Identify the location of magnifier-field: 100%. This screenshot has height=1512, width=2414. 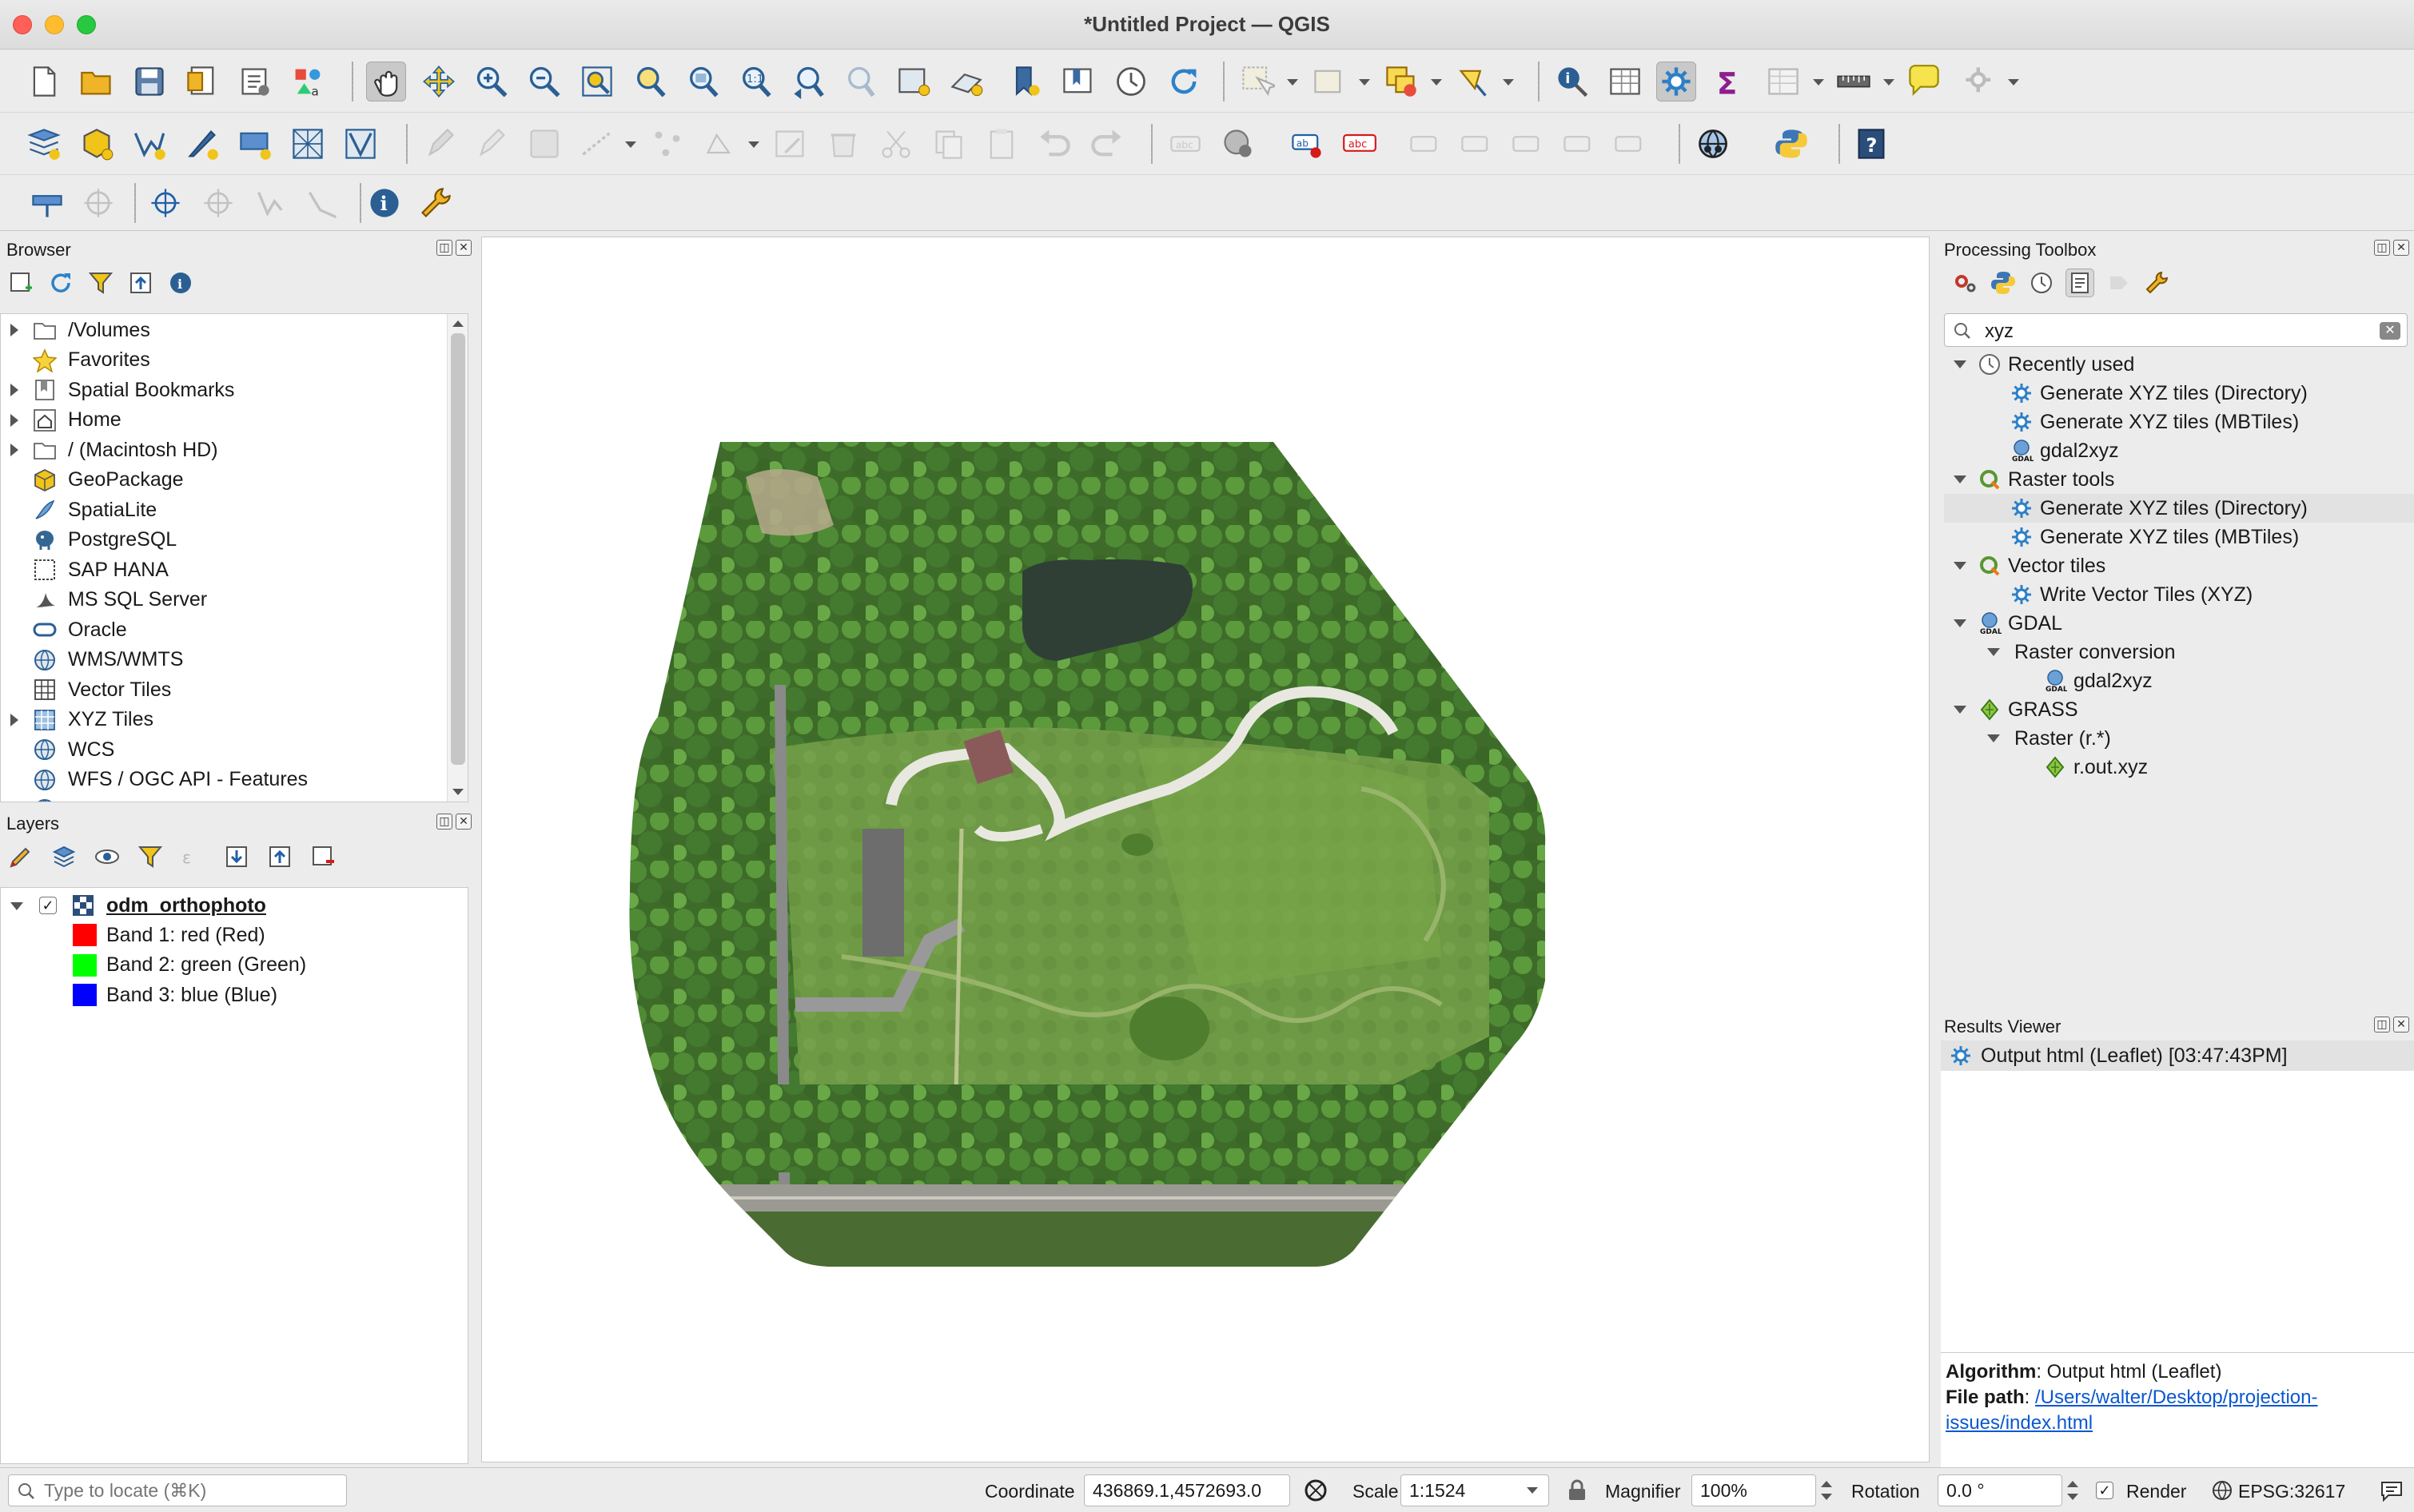
(1753, 1490).